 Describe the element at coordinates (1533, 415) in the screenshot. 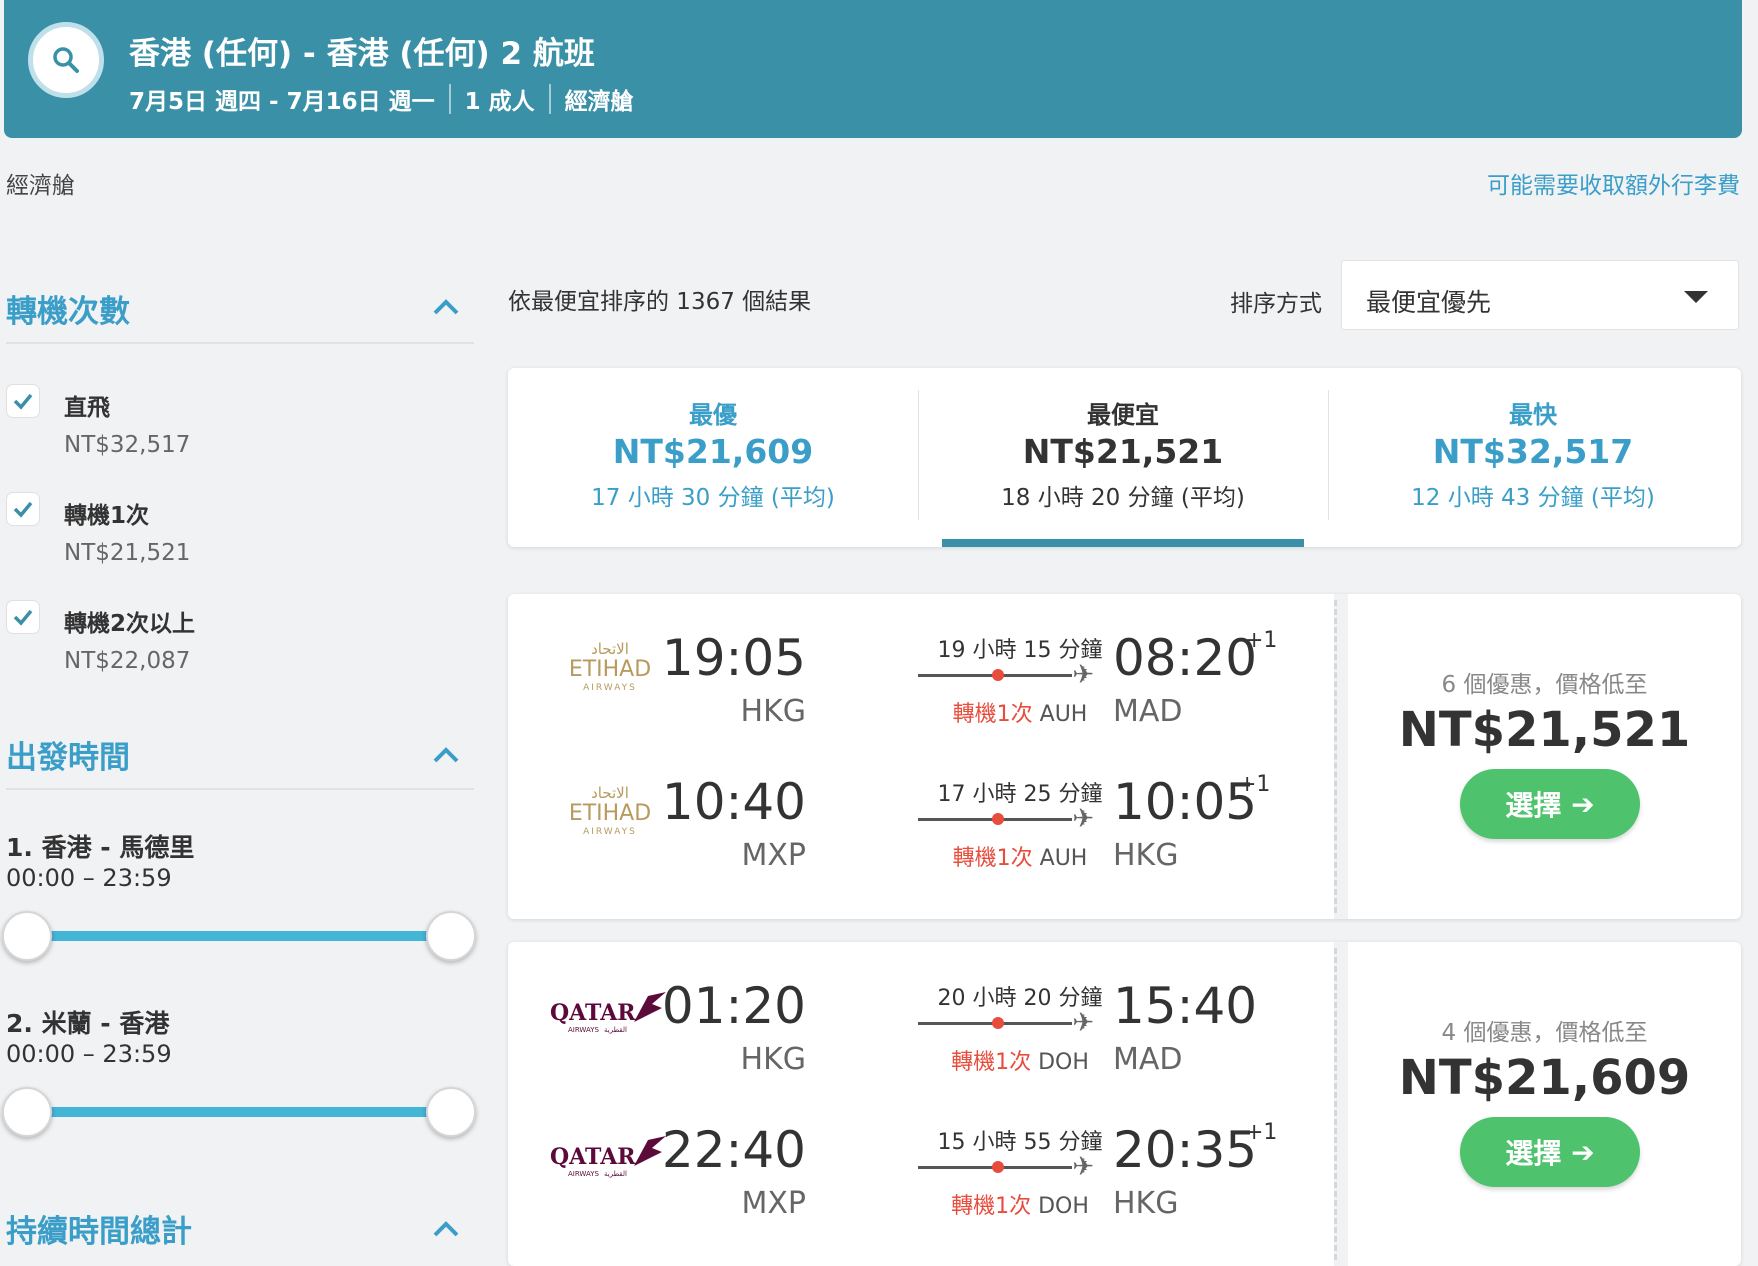

I see `tab-fastest-title: 最快` at that location.